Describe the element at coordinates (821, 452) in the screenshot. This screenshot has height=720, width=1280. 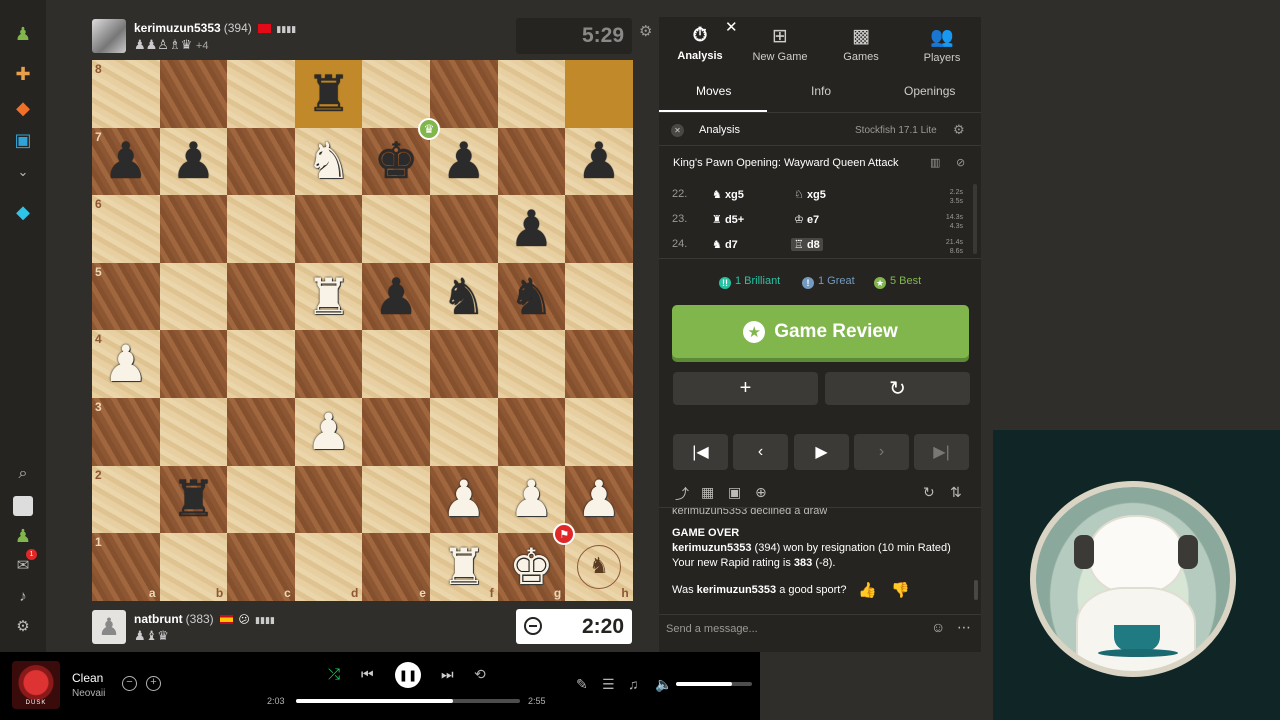
I see `play-moves-button: ▶` at that location.